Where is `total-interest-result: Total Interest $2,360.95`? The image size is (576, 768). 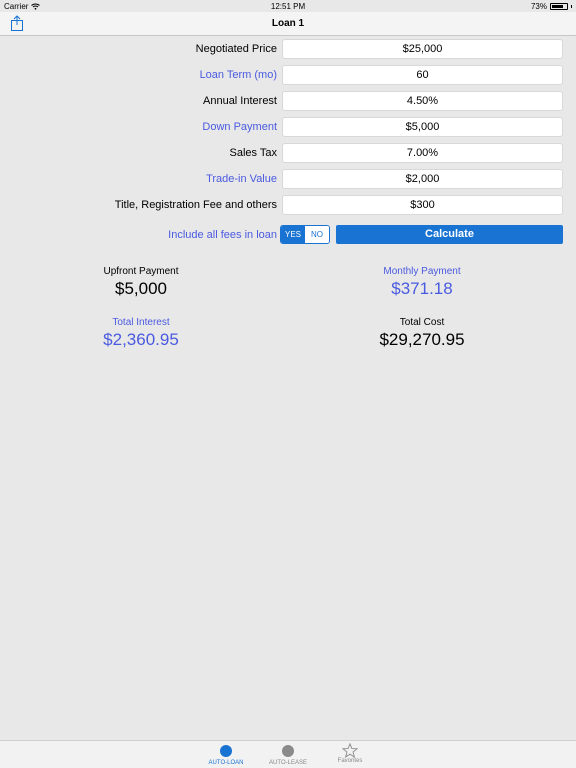
total-interest-result: Total Interest $2,360.95 is located at coordinates (141, 333).